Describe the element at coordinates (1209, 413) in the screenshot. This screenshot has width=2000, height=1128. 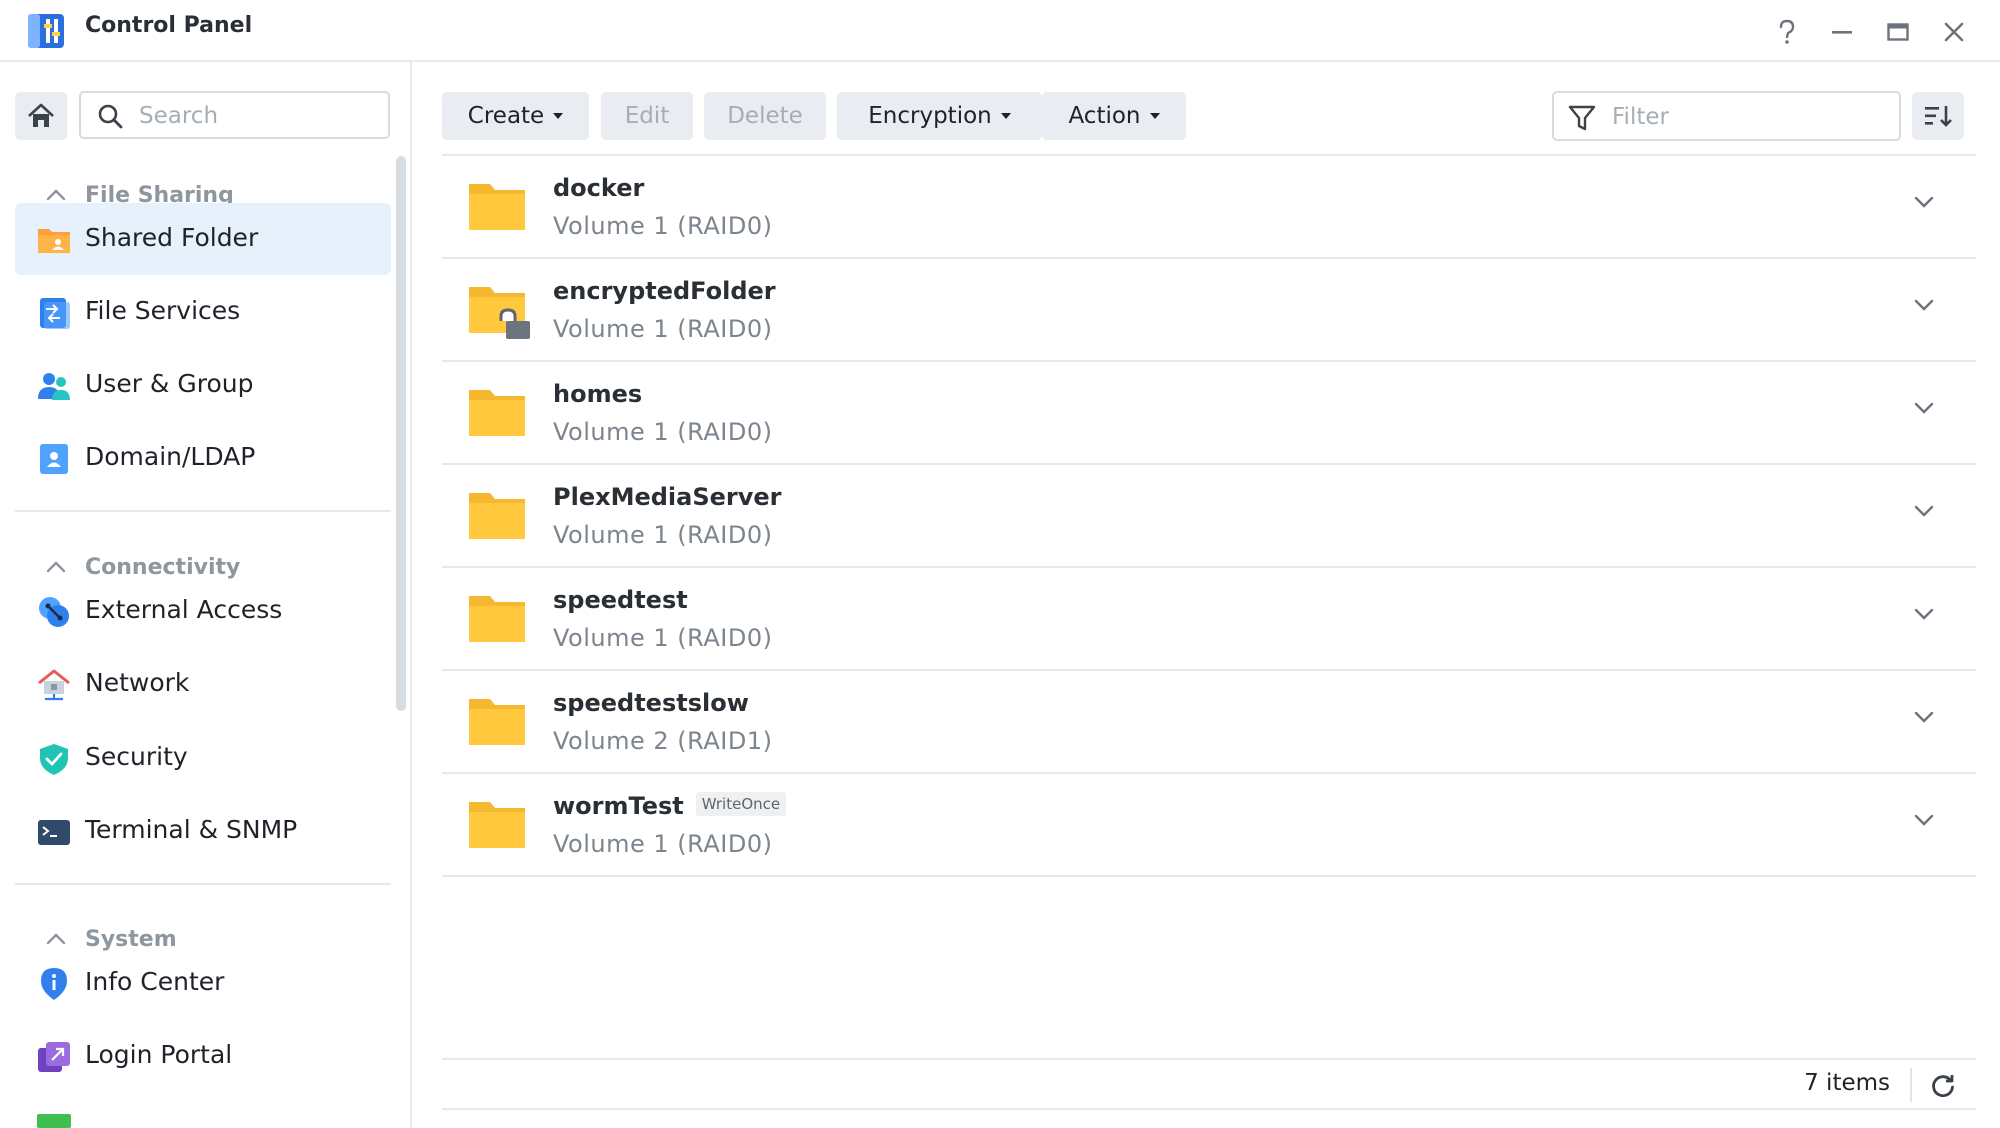
I see `folder-row: homes Volume 1 (RAID0)` at that location.